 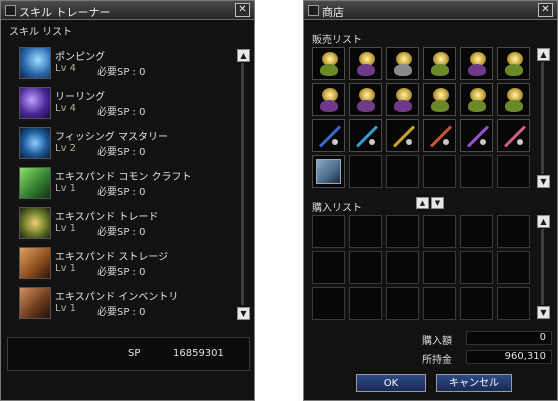 What do you see at coordinates (35, 223) in the screenshot?
I see `trade-icon` at bounding box center [35, 223].